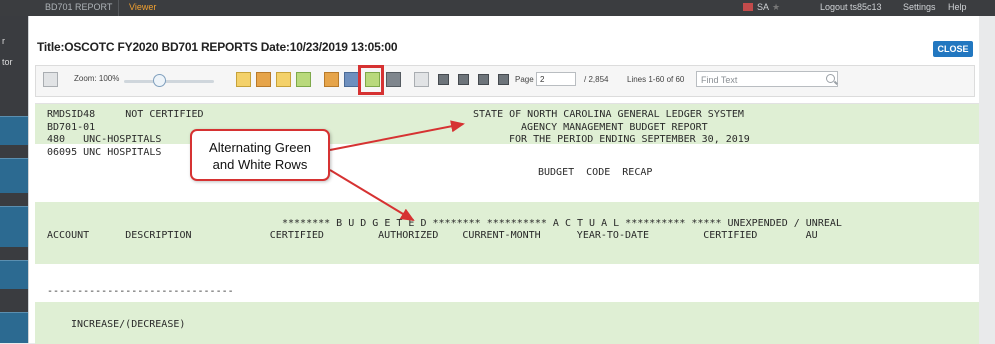 Image resolution: width=995 pixels, height=344 pixels. Describe the element at coordinates (104, 152) in the screenshot. I see `report-line: 06095 UNC HOSPITALS` at that location.